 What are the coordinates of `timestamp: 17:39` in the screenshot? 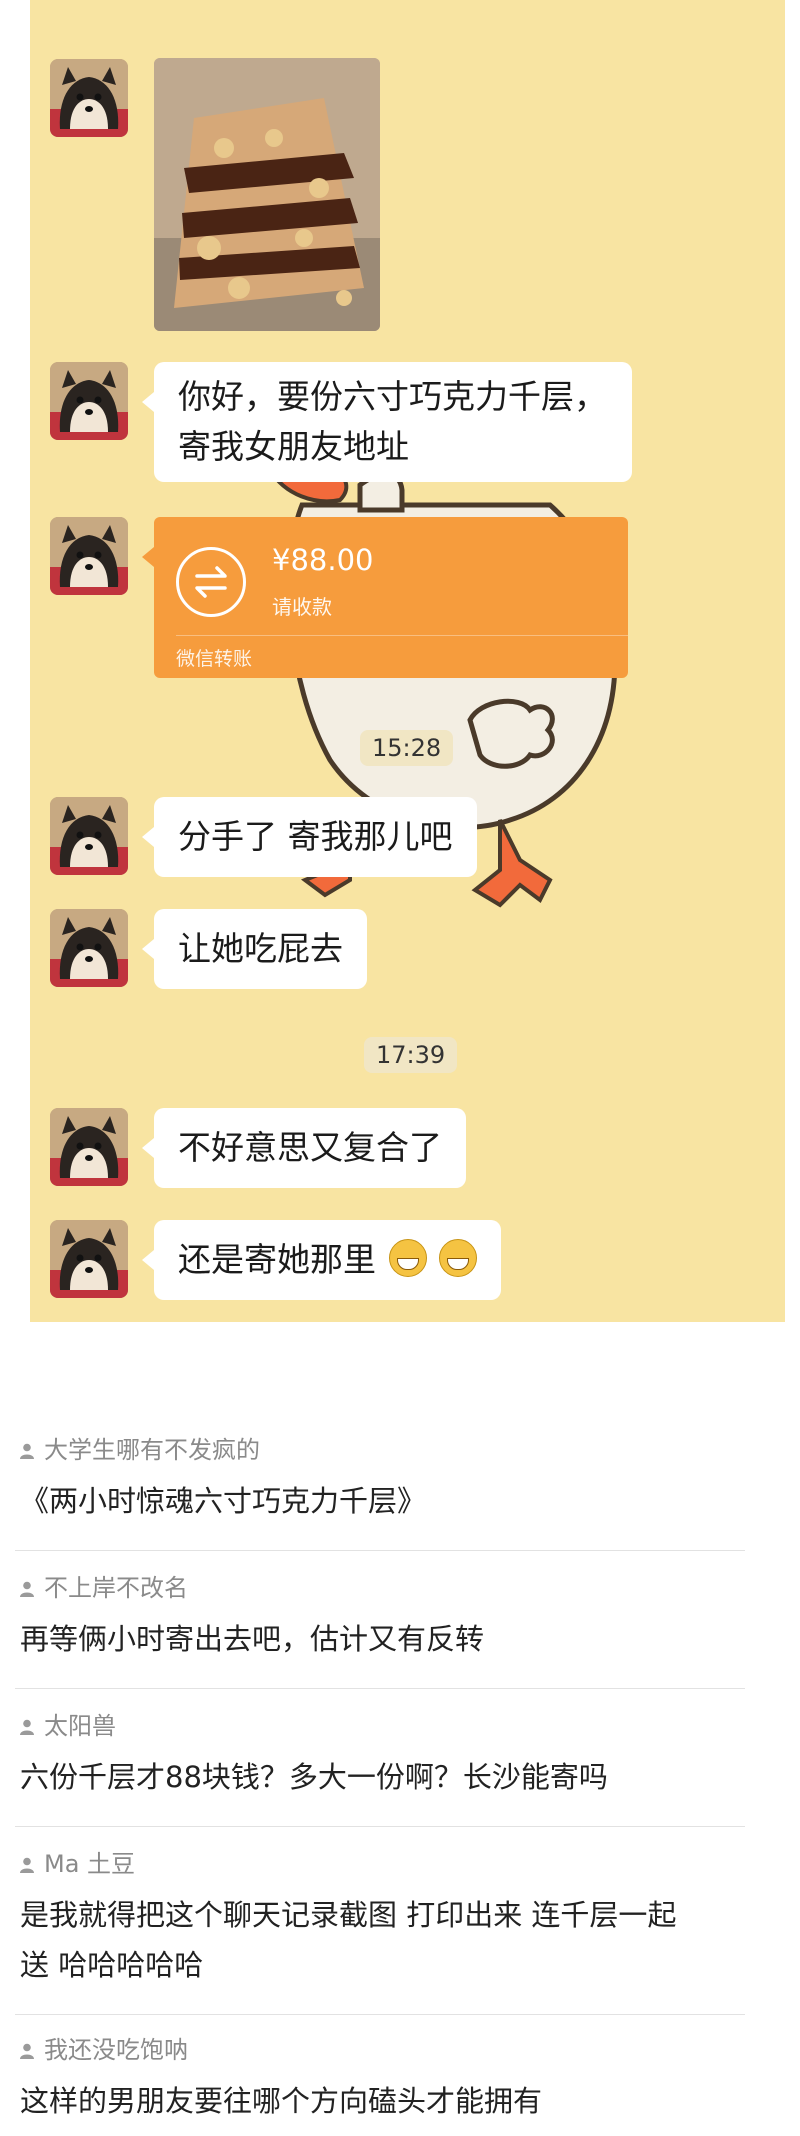 It's located at (411, 1055).